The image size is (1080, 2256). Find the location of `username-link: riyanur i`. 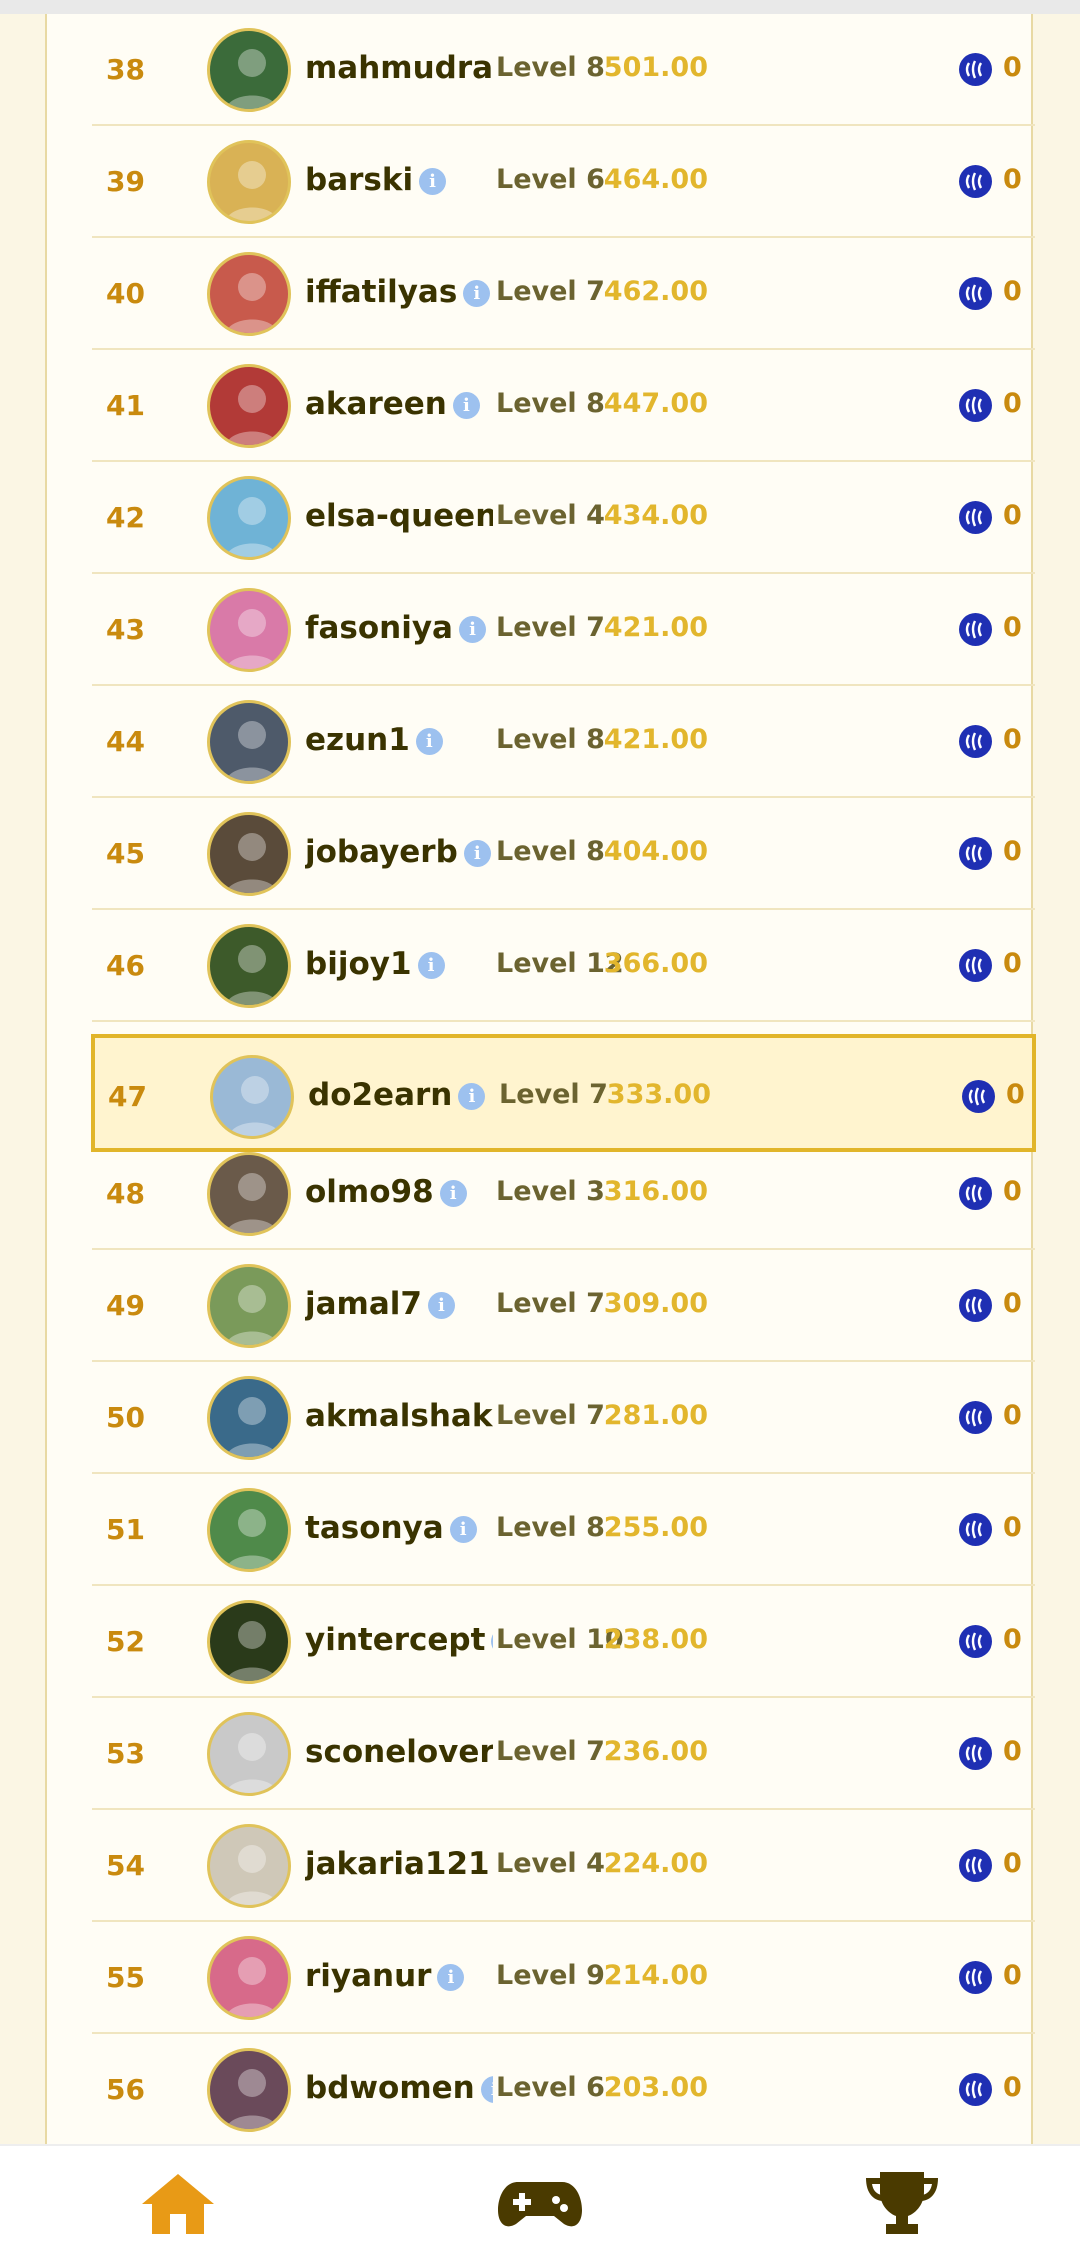

username-link: riyanur i is located at coordinates (399, 1976).